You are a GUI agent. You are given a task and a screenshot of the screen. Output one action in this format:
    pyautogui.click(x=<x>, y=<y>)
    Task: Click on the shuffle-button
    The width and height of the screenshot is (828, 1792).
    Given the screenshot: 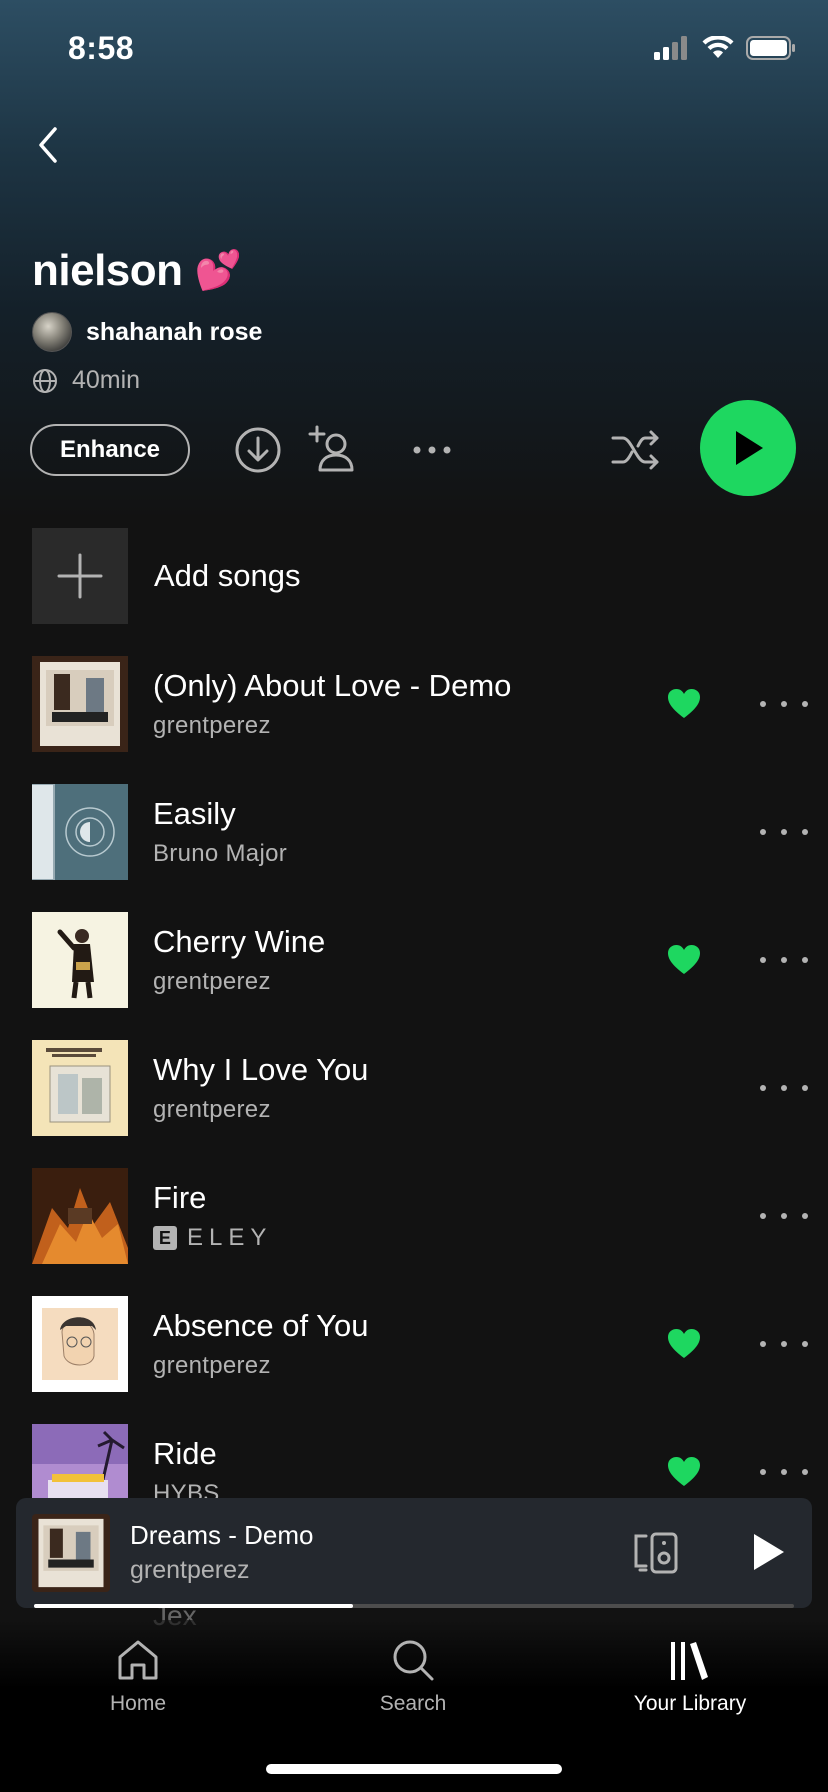 What is the action you would take?
    pyautogui.click(x=636, y=450)
    